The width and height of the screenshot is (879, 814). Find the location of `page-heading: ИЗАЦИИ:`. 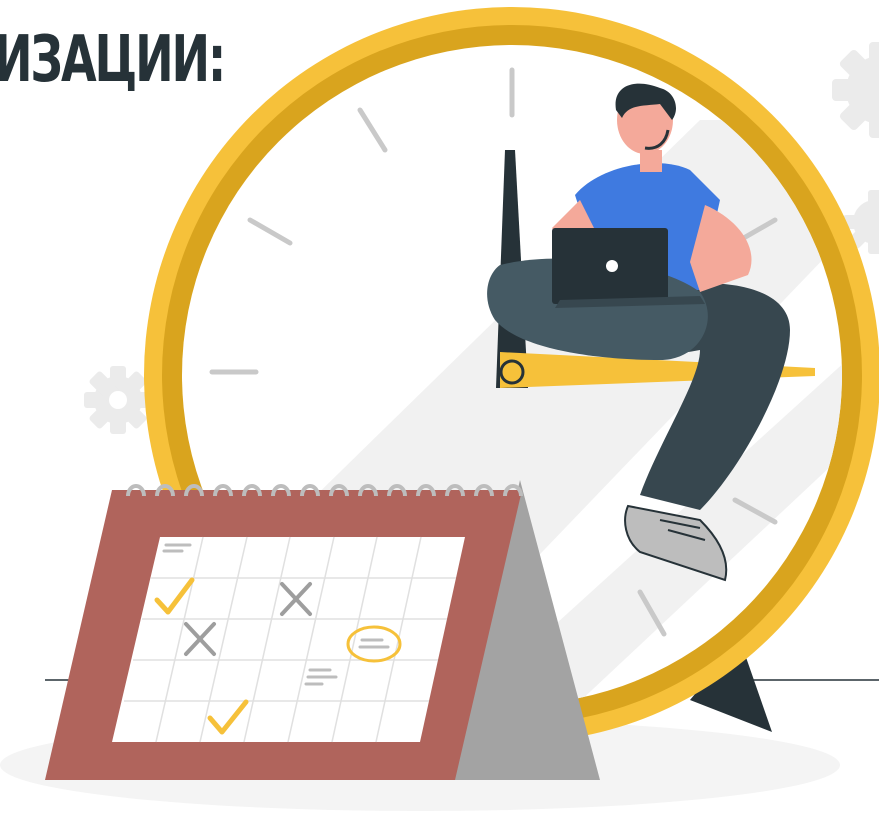

page-heading: ИЗАЦИИ: is located at coordinates (113, 60).